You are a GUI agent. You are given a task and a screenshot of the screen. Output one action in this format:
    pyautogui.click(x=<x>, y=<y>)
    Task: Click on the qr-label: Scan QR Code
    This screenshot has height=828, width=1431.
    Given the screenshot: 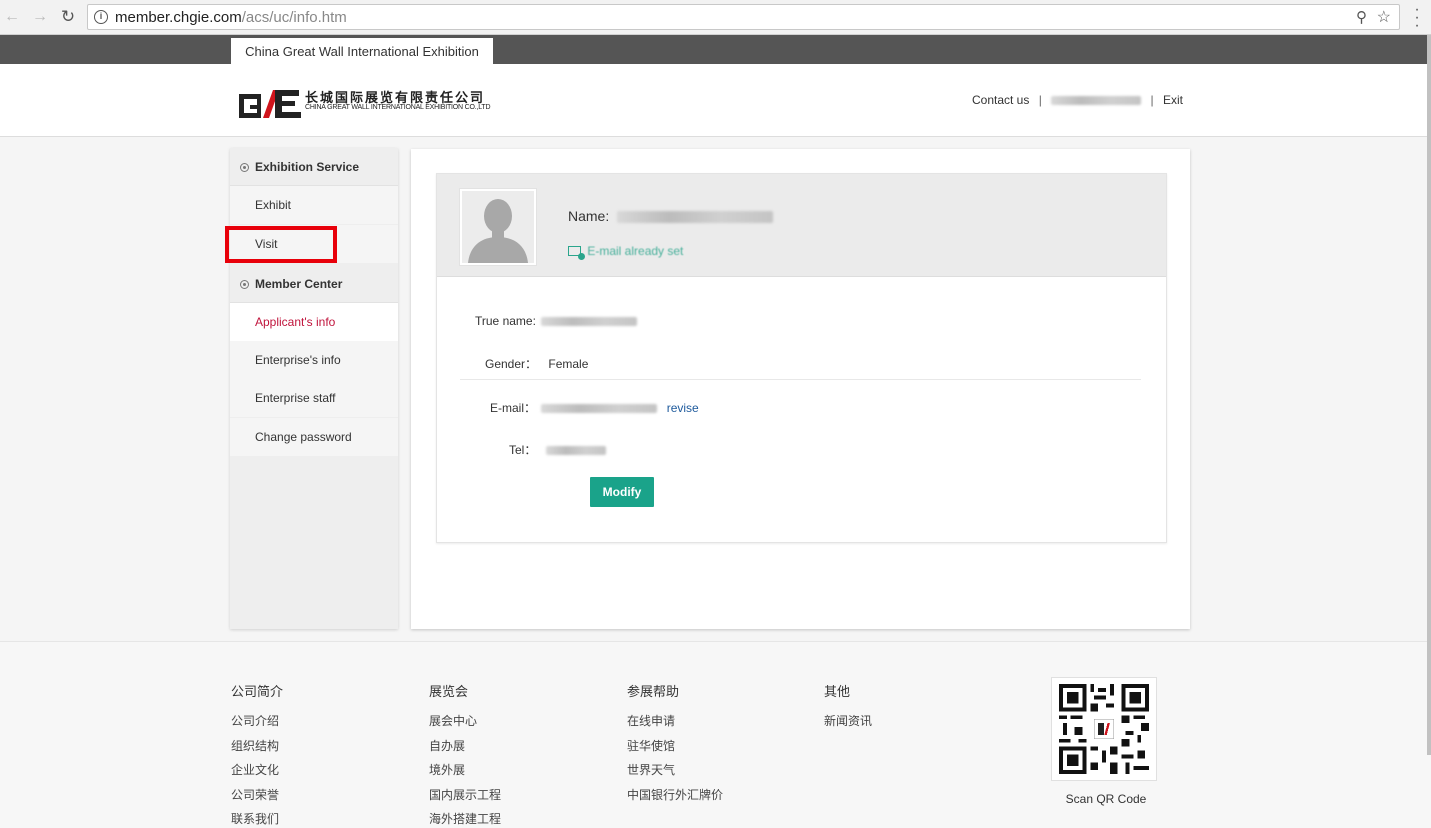 What is the action you would take?
    pyautogui.click(x=1106, y=799)
    